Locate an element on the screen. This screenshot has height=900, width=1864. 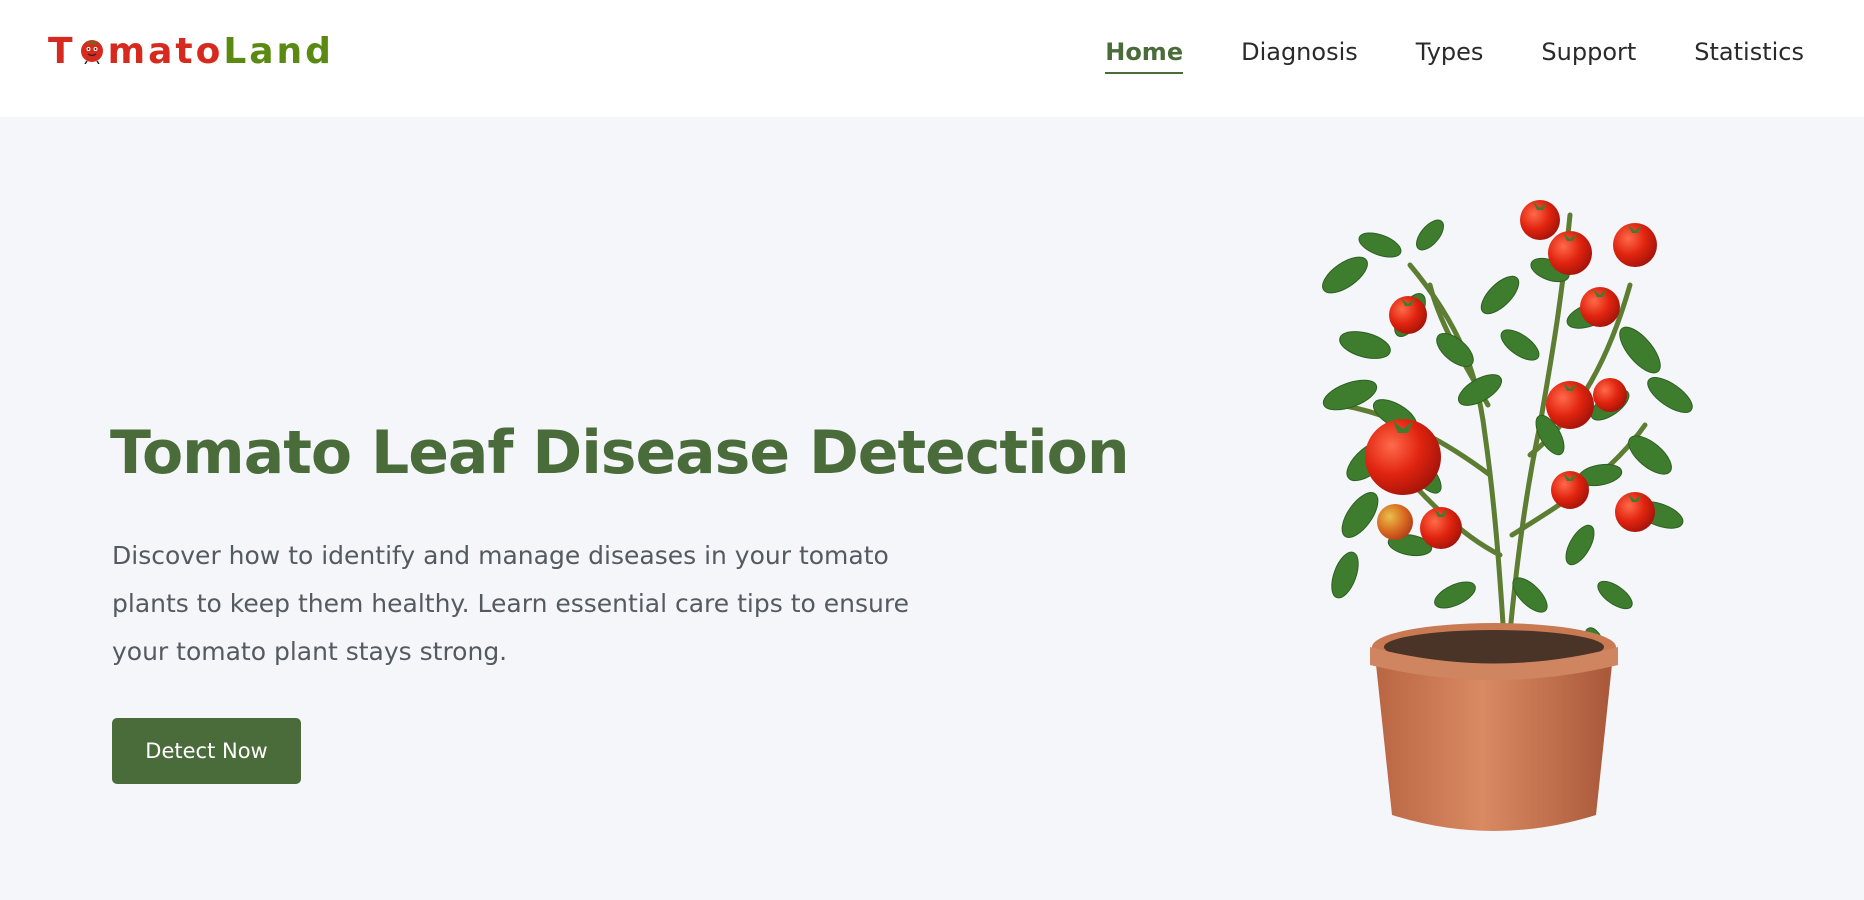
nav-home: Home is located at coordinates (1144, 56).